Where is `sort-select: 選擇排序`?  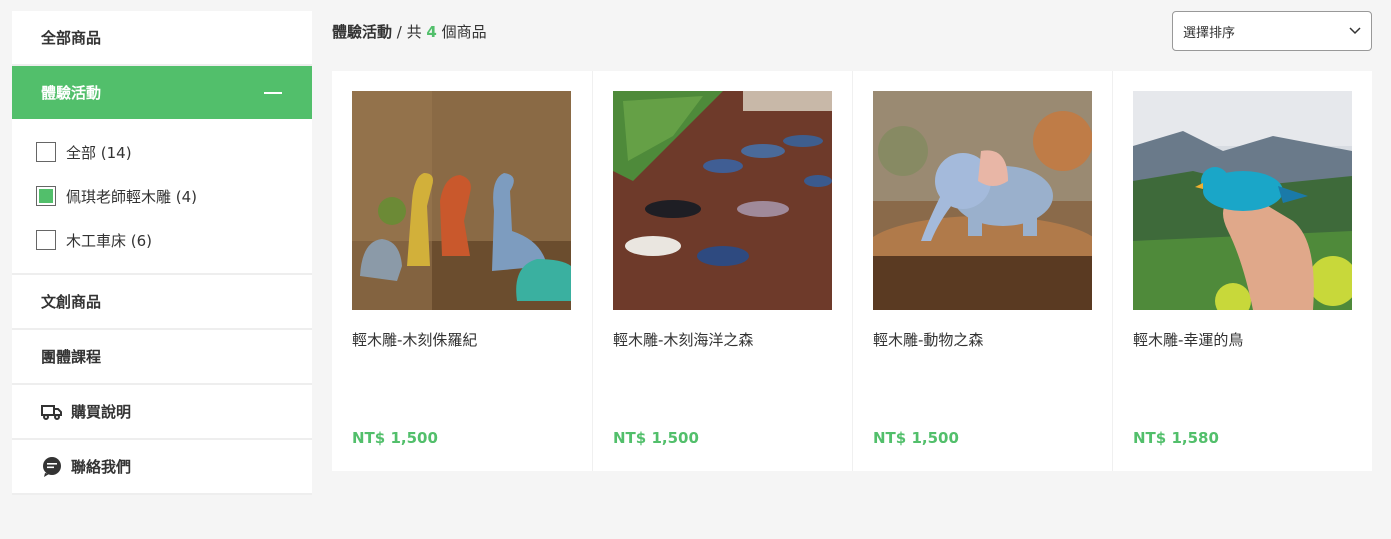 sort-select: 選擇排序 is located at coordinates (1272, 31).